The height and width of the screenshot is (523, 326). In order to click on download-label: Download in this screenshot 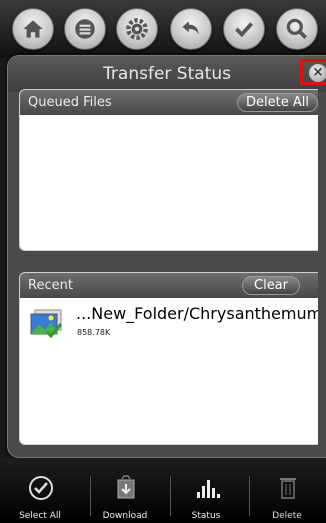, I will do `click(125, 516)`.